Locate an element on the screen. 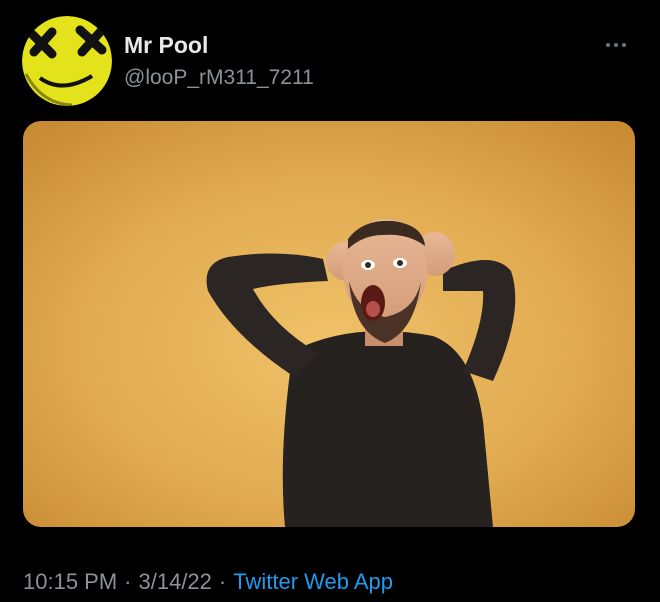 This screenshot has height=602, width=660. avatar-face-icon is located at coordinates (67, 61).